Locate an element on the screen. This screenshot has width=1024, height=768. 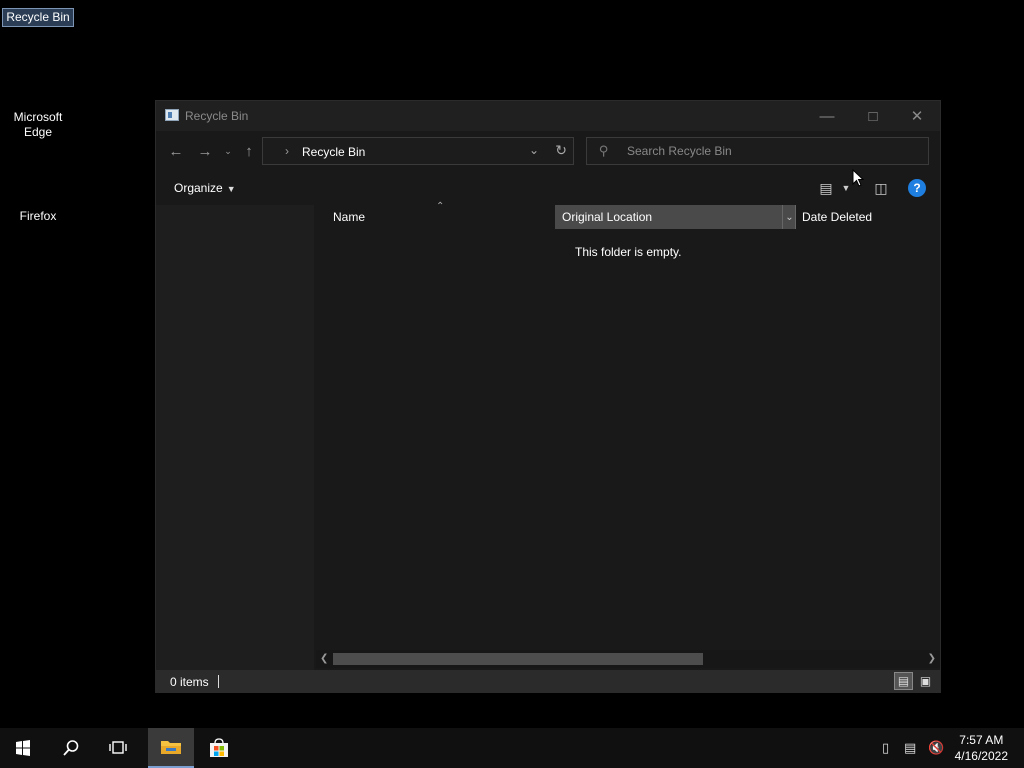
taskbar: ▯ ▤ 🔇 7:57 AM 4/16/2022 is located at coordinates (512, 748).